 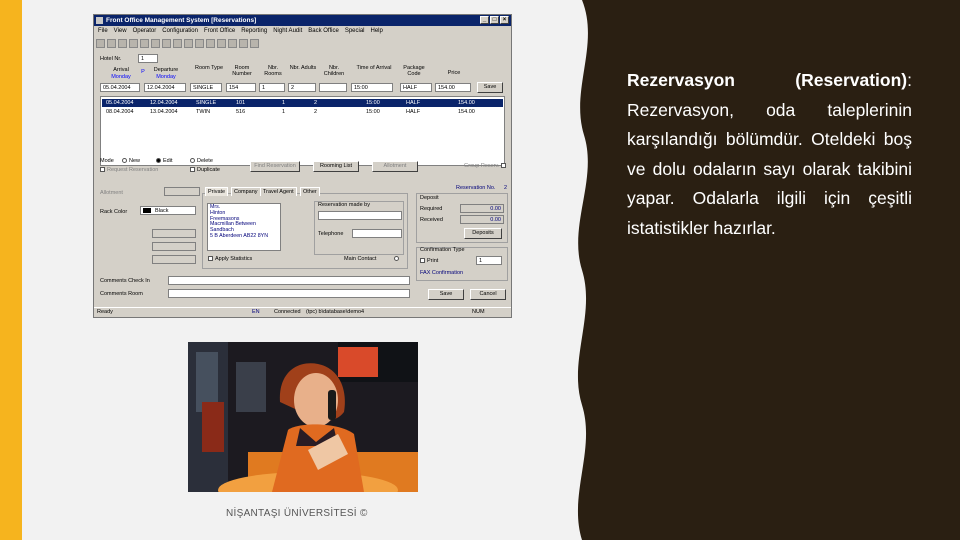 I want to click on toolbar-rooms-icon, so click(x=177, y=43).